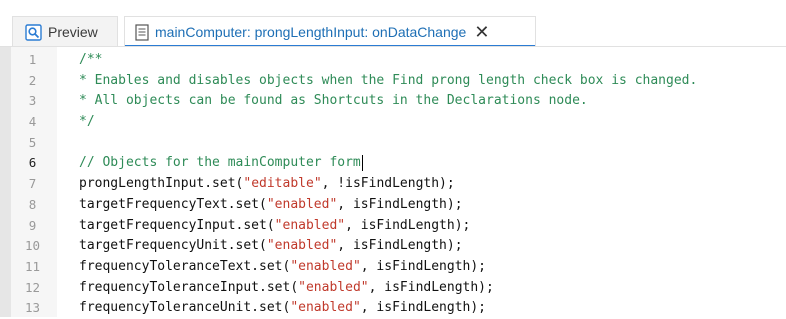 Image resolution: width=786 pixels, height=319 pixels. Describe the element at coordinates (32, 266) in the screenshot. I see `line-number: 11` at that location.